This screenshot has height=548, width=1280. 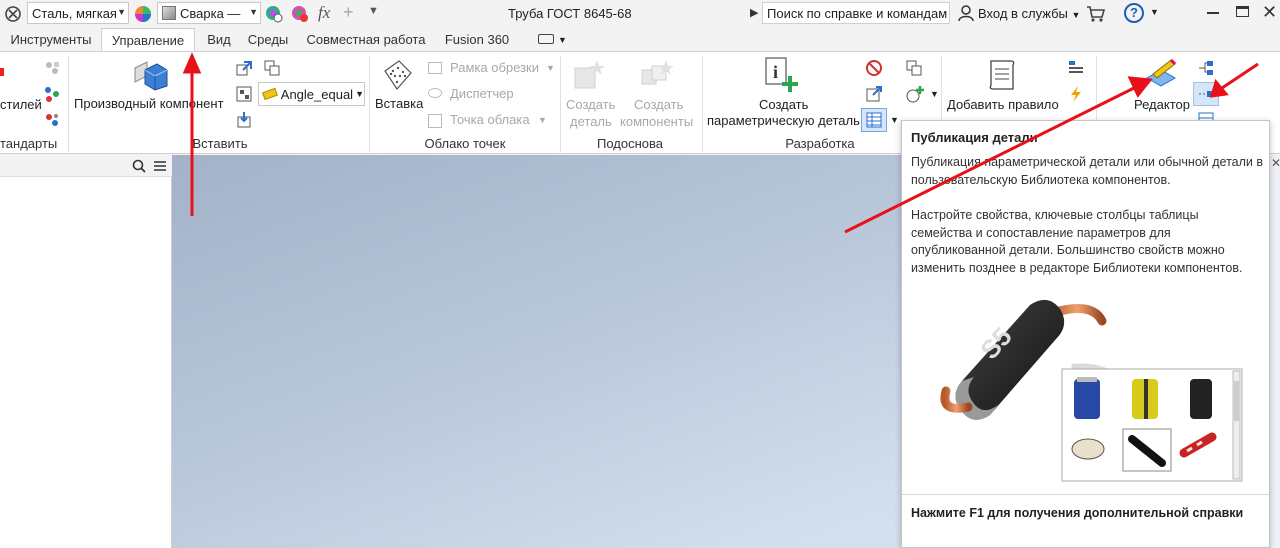 What do you see at coordinates (990, 159) in the screenshot?
I see `annotation-arrow-editor` at bounding box center [990, 159].